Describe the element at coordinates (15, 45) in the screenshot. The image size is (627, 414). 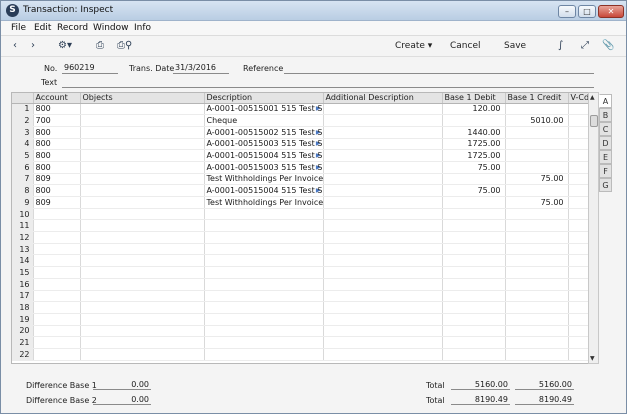
I see `previous-record-icon: ‹` at that location.